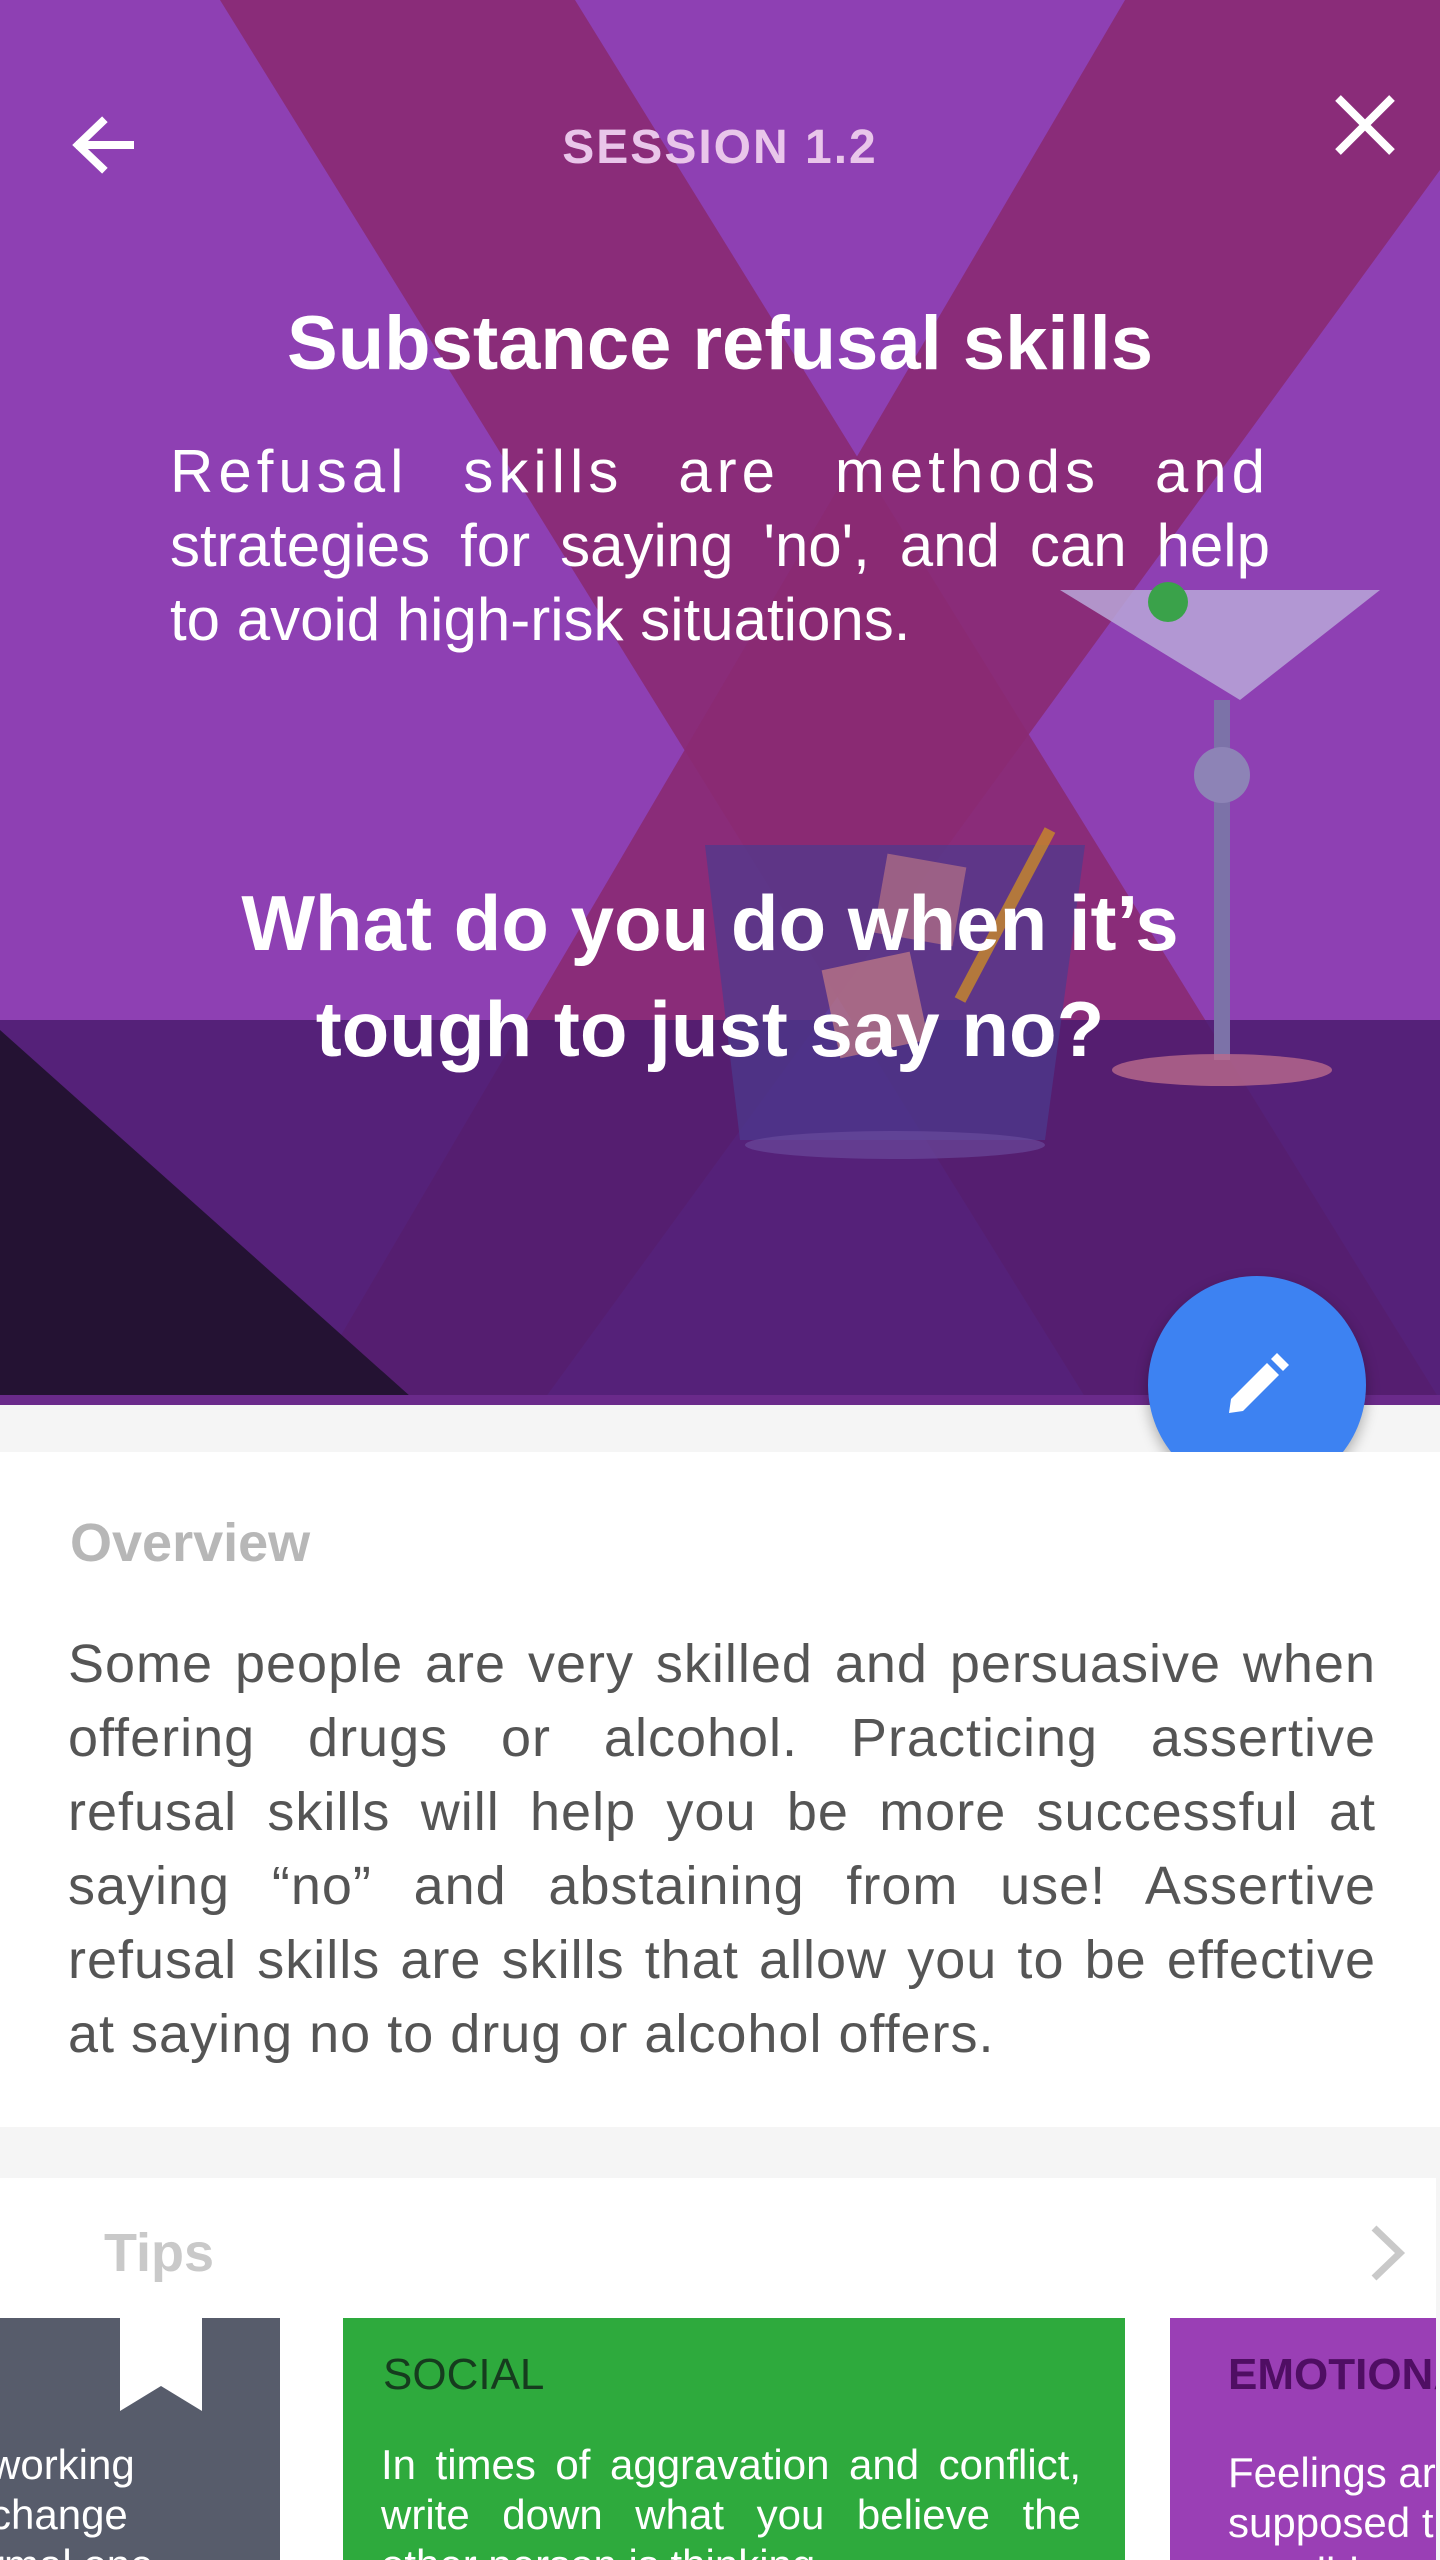 Image resolution: width=1440 pixels, height=2560 pixels. Describe the element at coordinates (140, 2439) in the screenshot. I see `tip-card-previous: working change rmal one` at that location.